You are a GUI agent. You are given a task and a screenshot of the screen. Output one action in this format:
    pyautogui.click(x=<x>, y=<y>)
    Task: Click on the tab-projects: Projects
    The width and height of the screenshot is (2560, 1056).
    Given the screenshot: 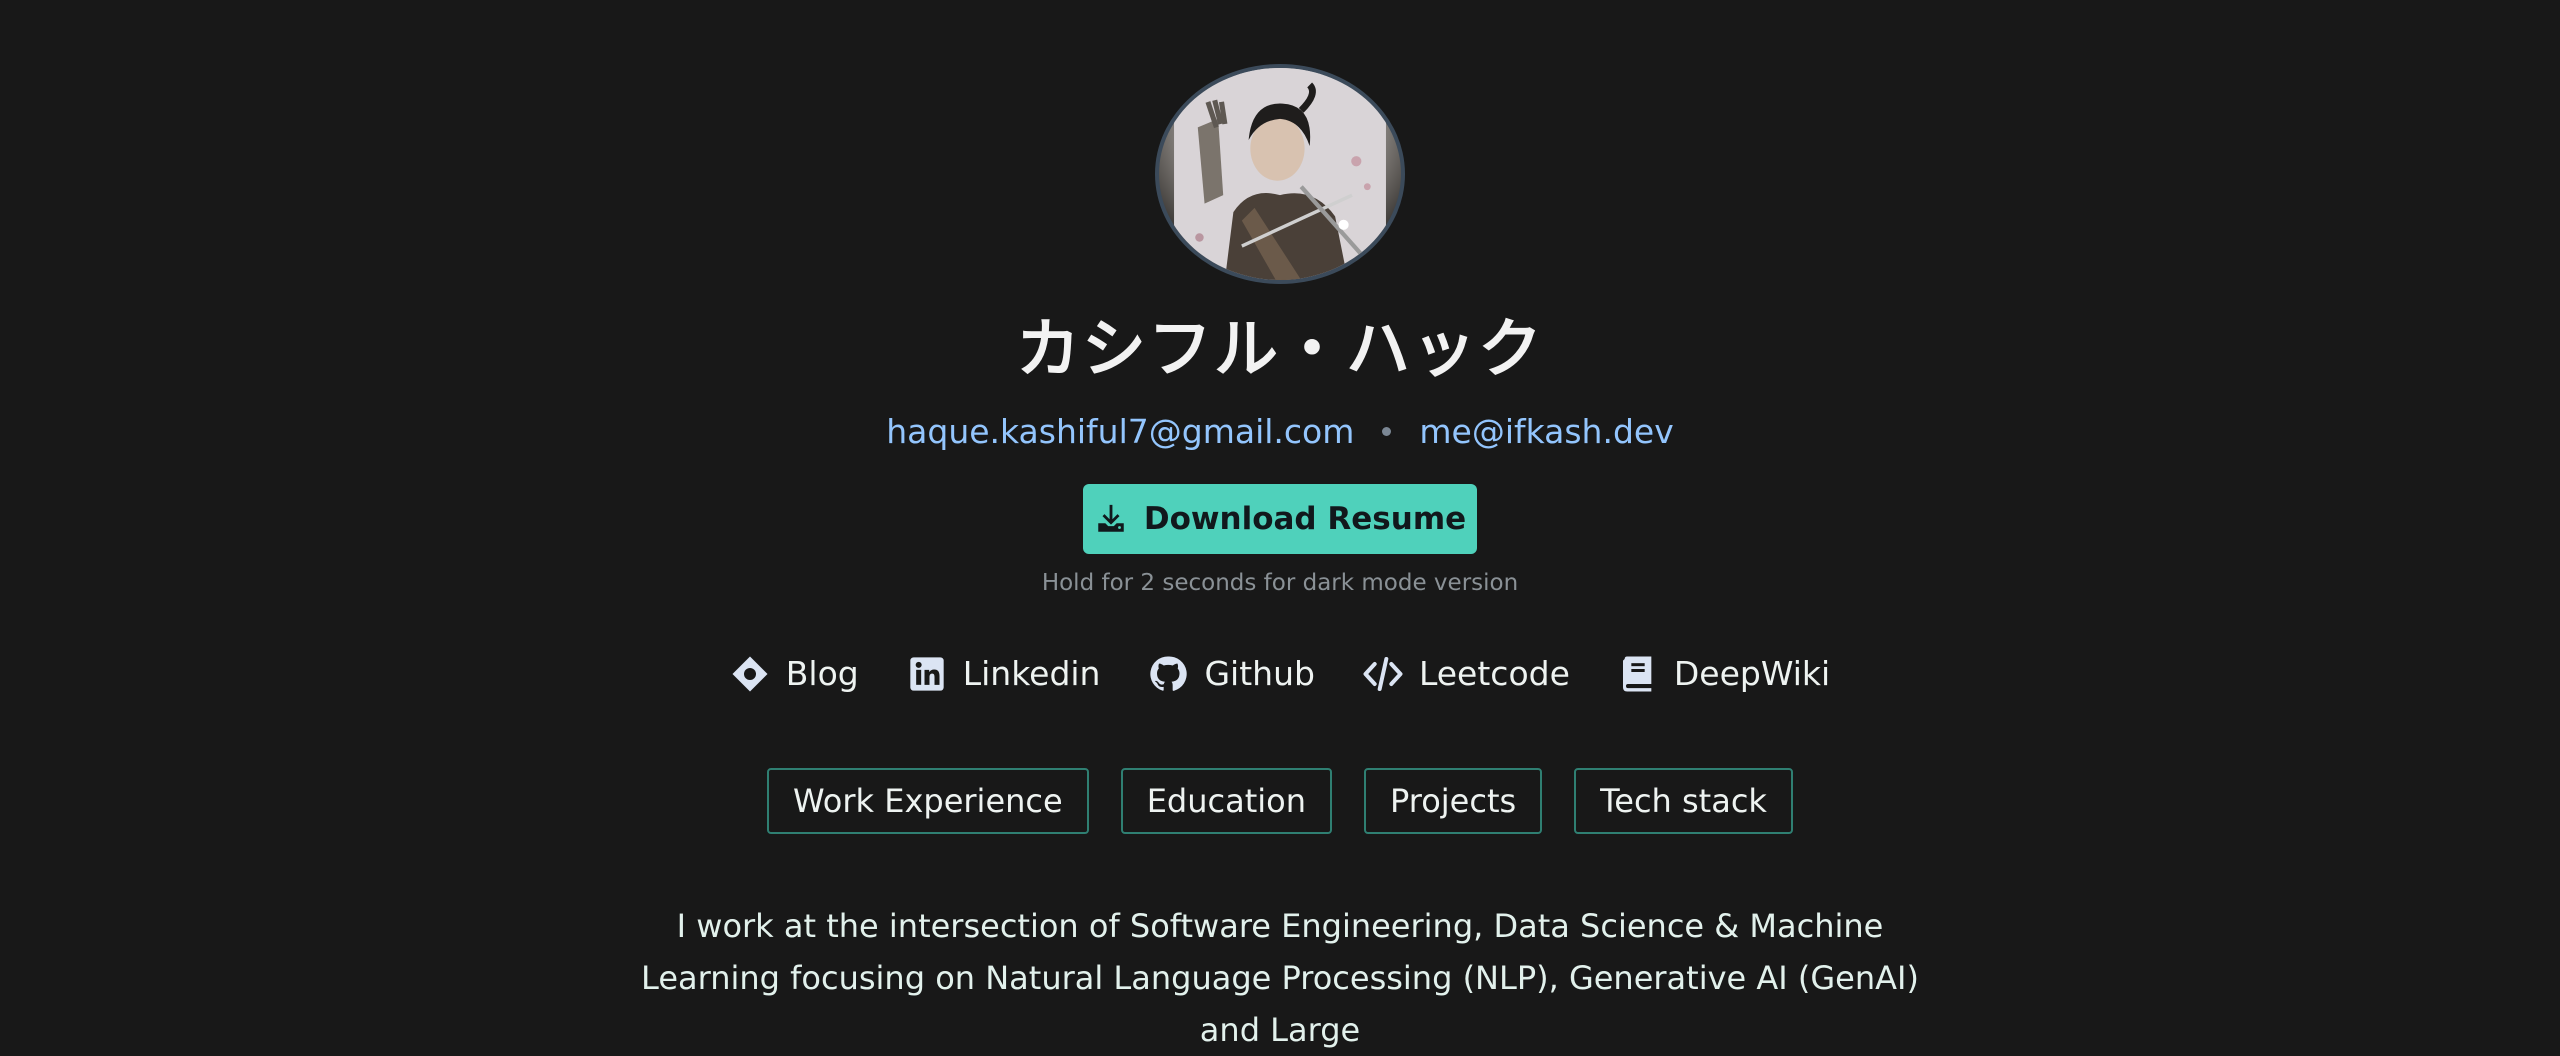 What is the action you would take?
    pyautogui.click(x=1453, y=801)
    